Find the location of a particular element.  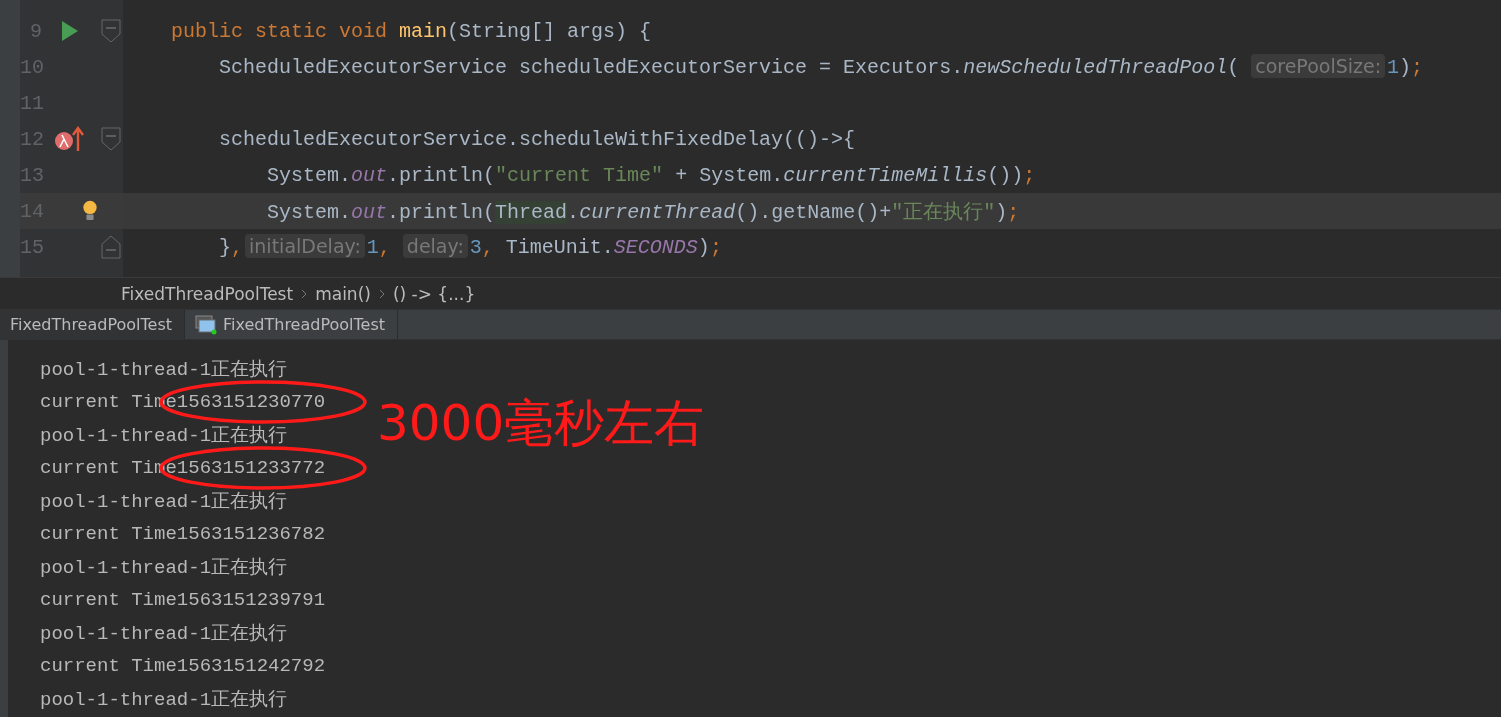

code-line: }, initialDelay: 1, delay: 3, TimeUnit.SECONDS); is located at coordinates (470, 247).